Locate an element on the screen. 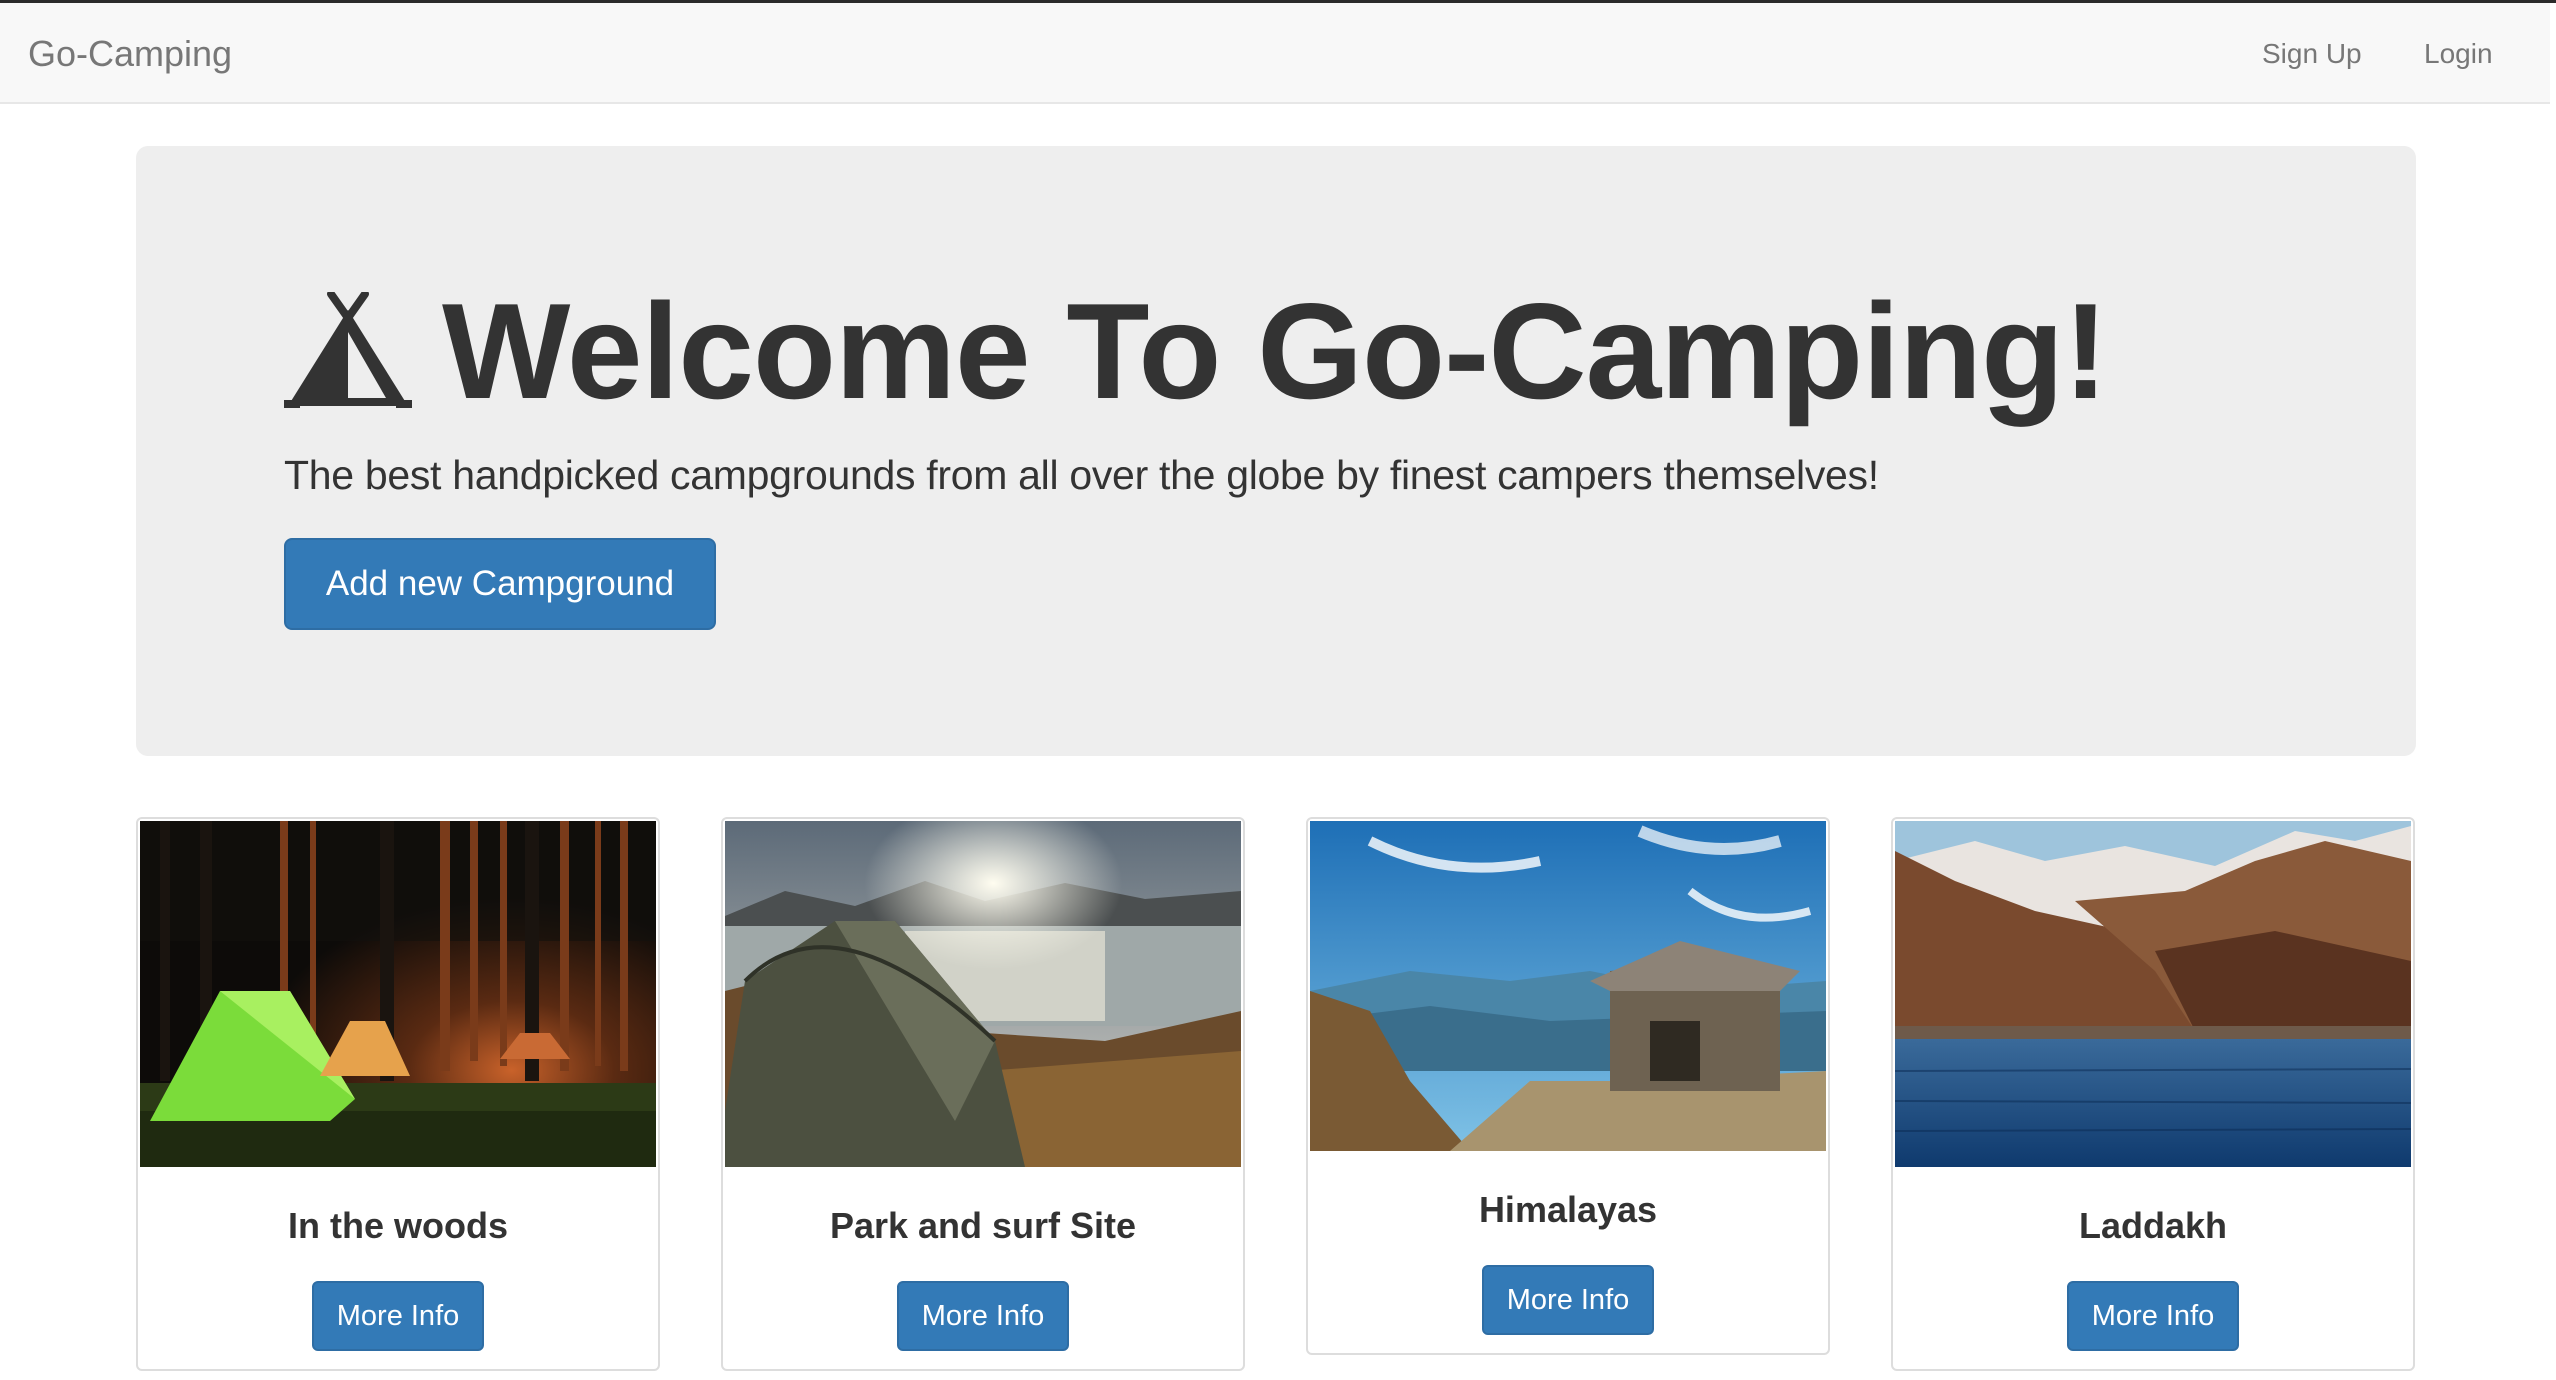 The image size is (2556, 1380). brand-link: Go-Camping is located at coordinates (130, 53).